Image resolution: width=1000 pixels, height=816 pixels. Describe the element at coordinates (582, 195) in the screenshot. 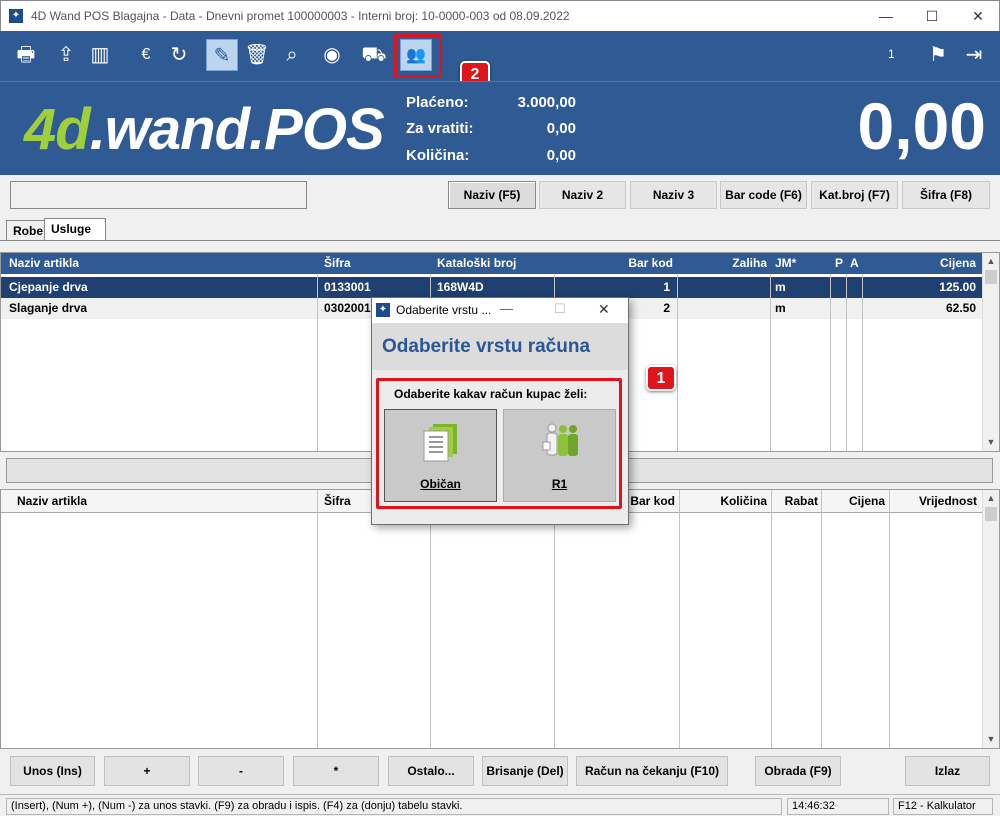

I see `search-by-name2-button: Naziv 2` at that location.